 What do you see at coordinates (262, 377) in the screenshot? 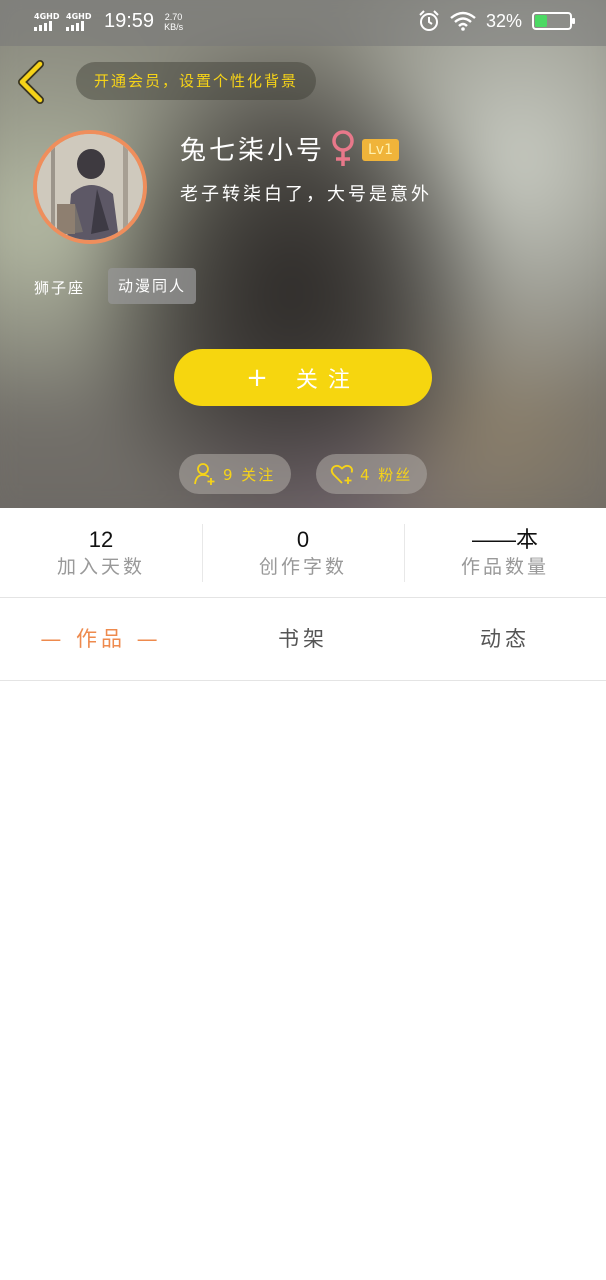
I see `plus-icon: +` at bounding box center [262, 377].